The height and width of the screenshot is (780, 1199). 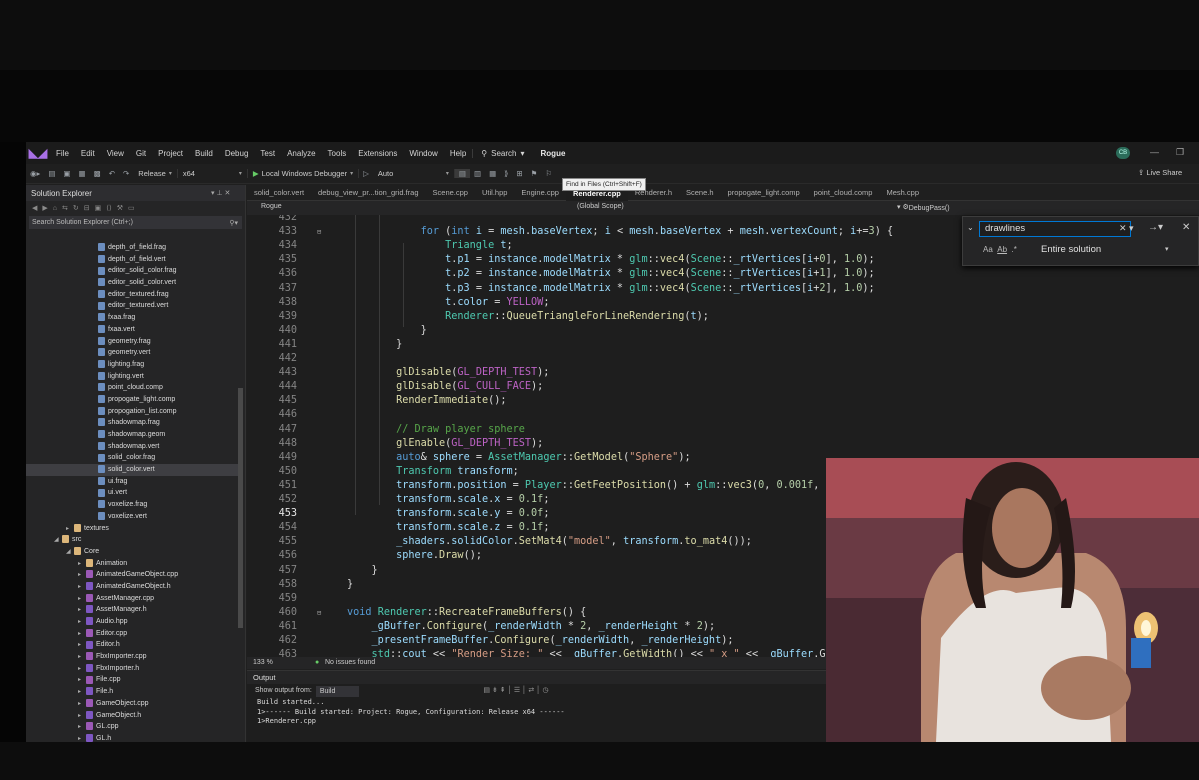 I want to click on project-dropdown: Rogue, so click(x=271, y=206).